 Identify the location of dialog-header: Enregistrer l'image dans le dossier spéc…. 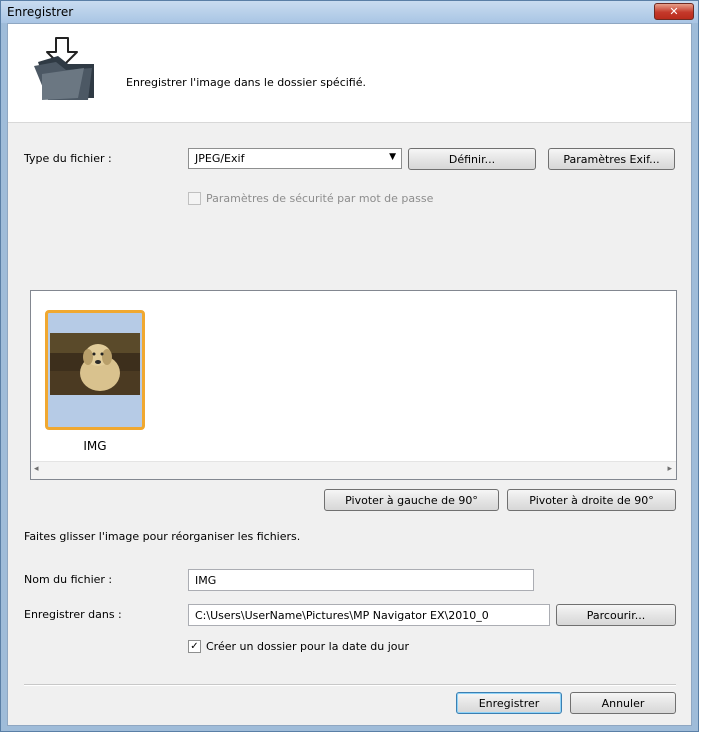
(349, 73).